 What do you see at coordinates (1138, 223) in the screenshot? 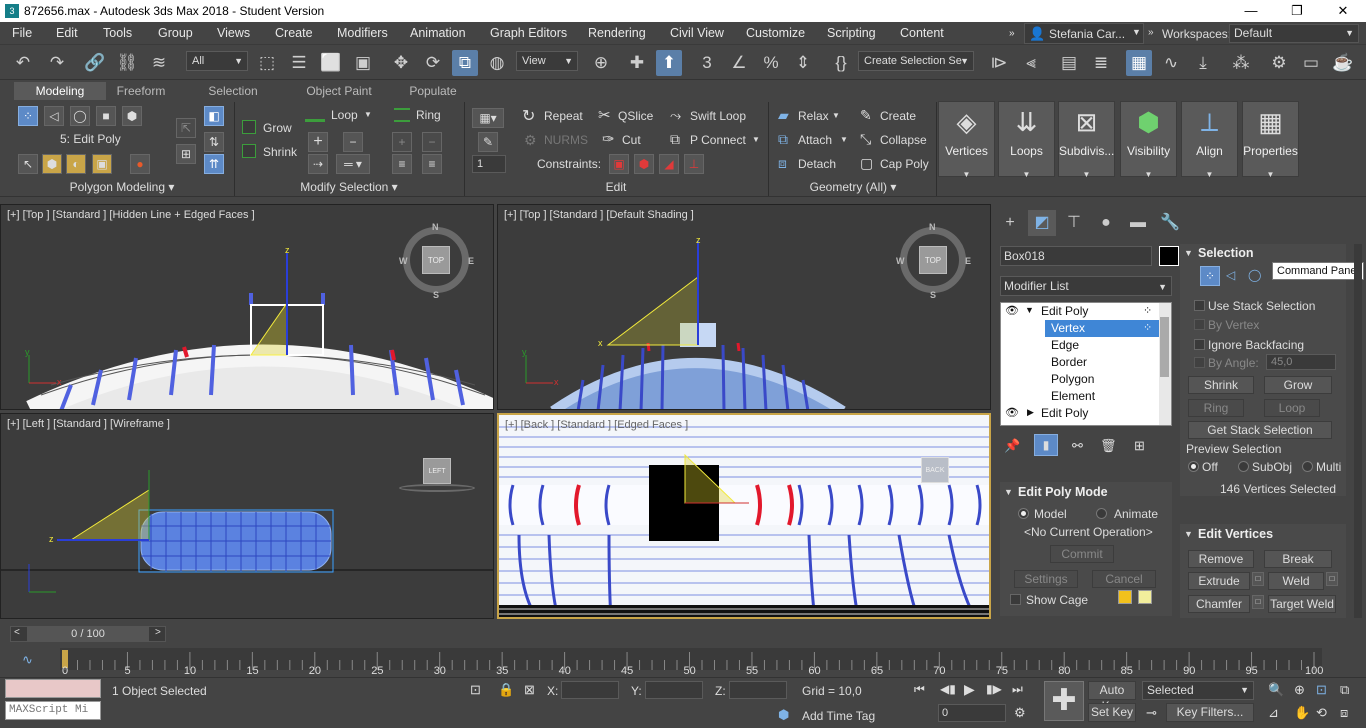
I see `display-panel-icon: ▬` at bounding box center [1138, 223].